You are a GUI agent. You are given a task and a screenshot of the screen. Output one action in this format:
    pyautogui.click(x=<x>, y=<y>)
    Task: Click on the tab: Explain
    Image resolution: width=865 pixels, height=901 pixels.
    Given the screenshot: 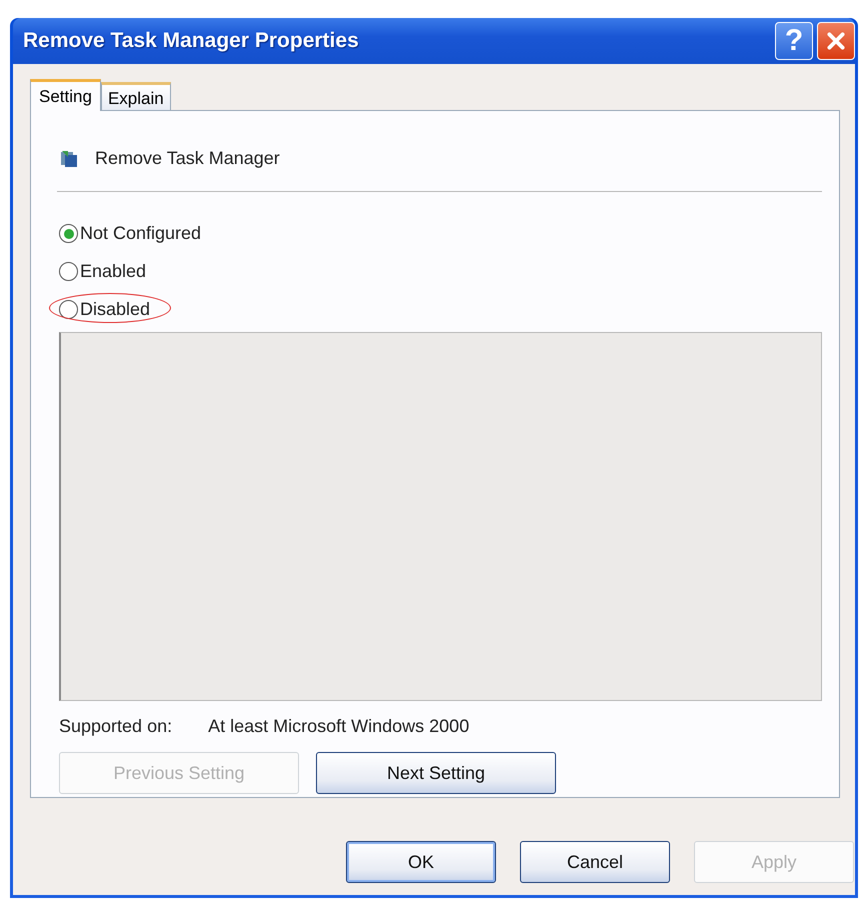 What is the action you would take?
    pyautogui.click(x=135, y=96)
    